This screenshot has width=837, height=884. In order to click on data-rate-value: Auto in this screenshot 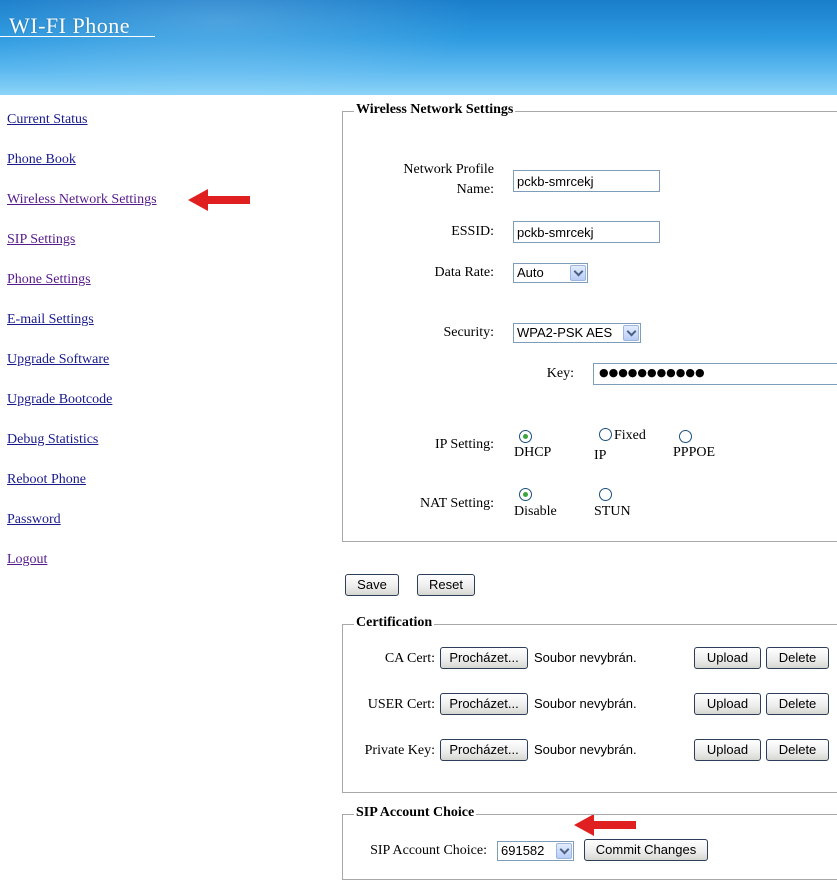, I will do `click(530, 272)`.